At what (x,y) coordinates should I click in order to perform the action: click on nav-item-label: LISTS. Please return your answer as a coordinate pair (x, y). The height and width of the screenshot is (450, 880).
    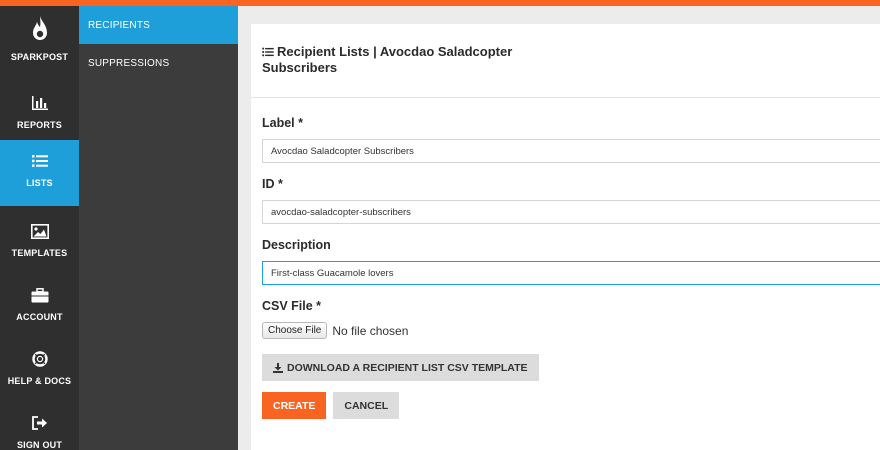
    Looking at the image, I should click on (39, 183).